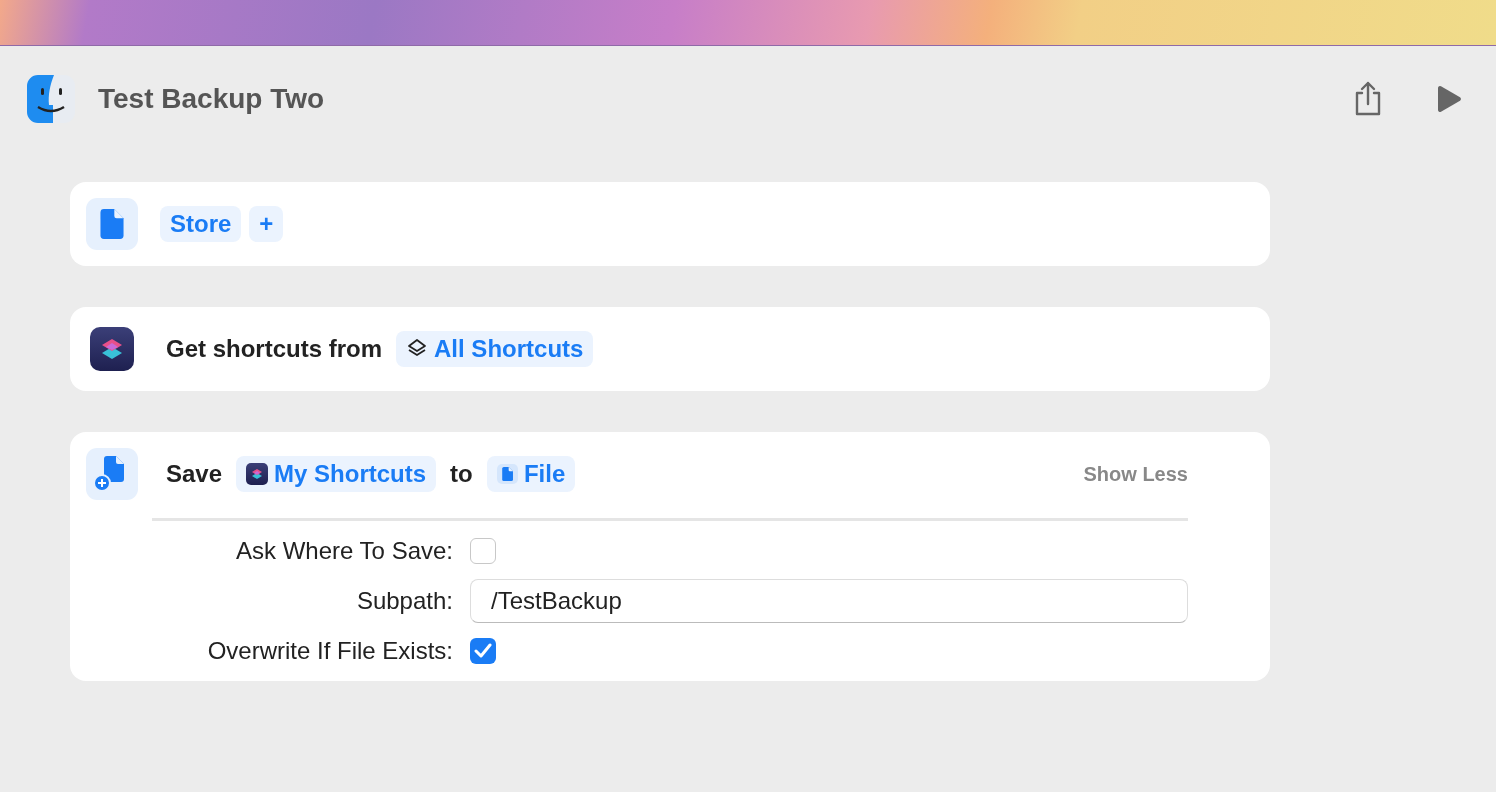 The image size is (1496, 792). I want to click on action-text: Save, so click(194, 474).